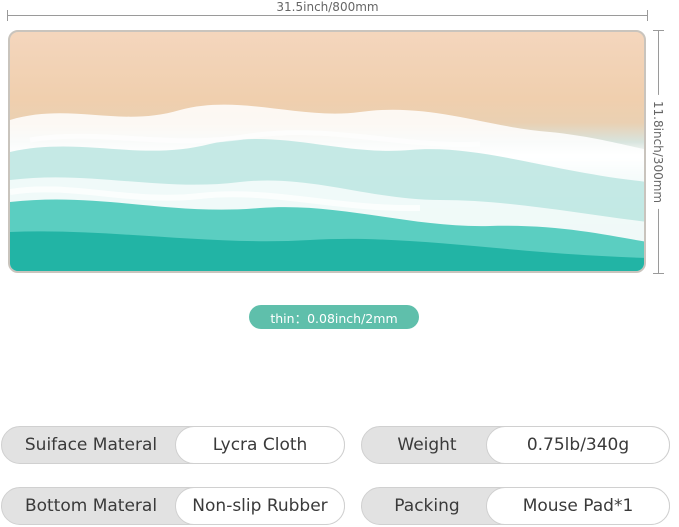 The height and width of the screenshot is (527, 679). I want to click on spec-value: Lycra Cloth, so click(260, 445).